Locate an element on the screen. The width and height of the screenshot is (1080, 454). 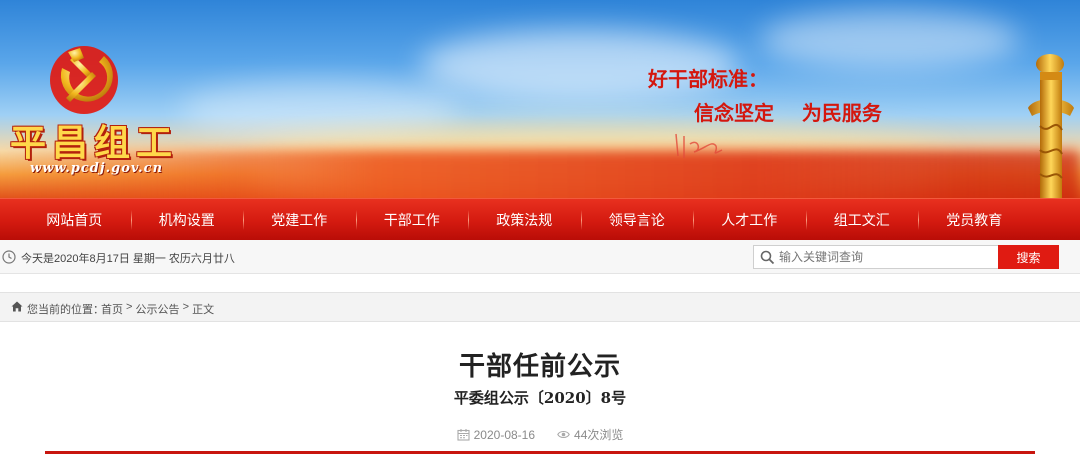
search-input is located at coordinates (886, 257).